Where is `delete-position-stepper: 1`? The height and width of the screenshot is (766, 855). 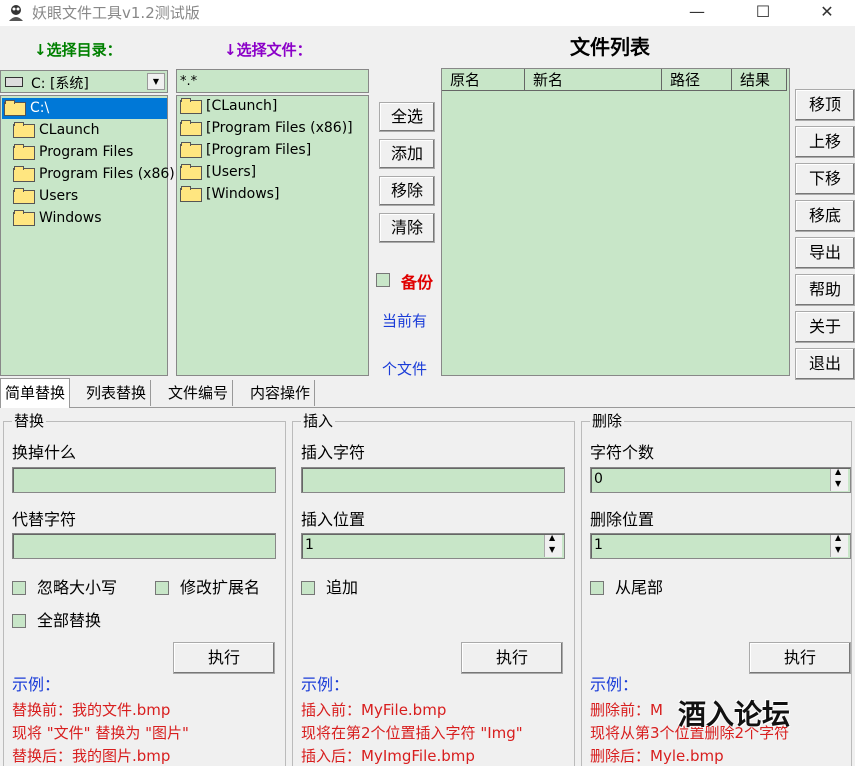 delete-position-stepper: 1 is located at coordinates (720, 546).